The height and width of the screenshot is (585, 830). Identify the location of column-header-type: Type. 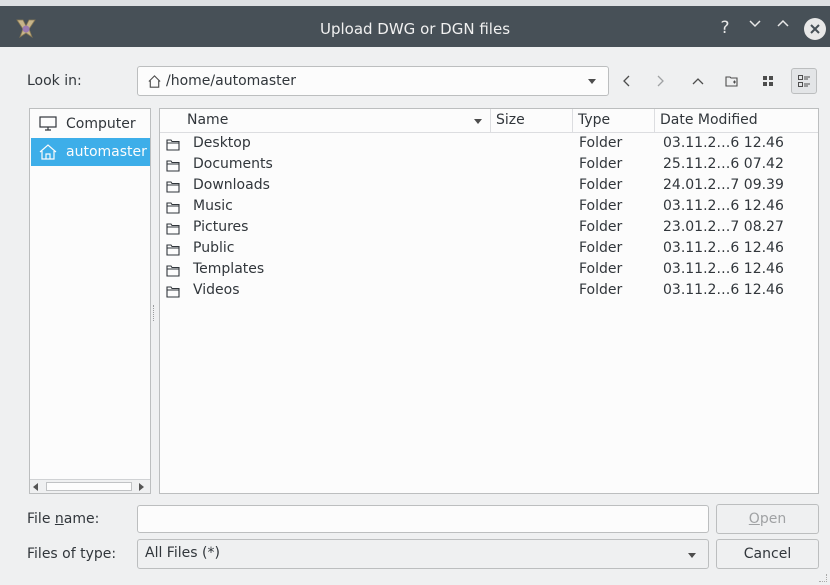
(614, 121).